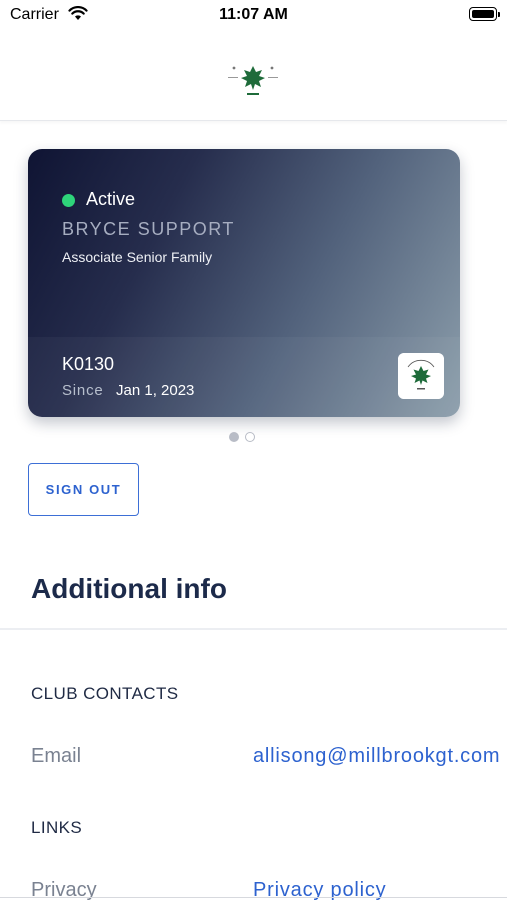  What do you see at coordinates (83, 390) in the screenshot?
I see `since-label: Since` at bounding box center [83, 390].